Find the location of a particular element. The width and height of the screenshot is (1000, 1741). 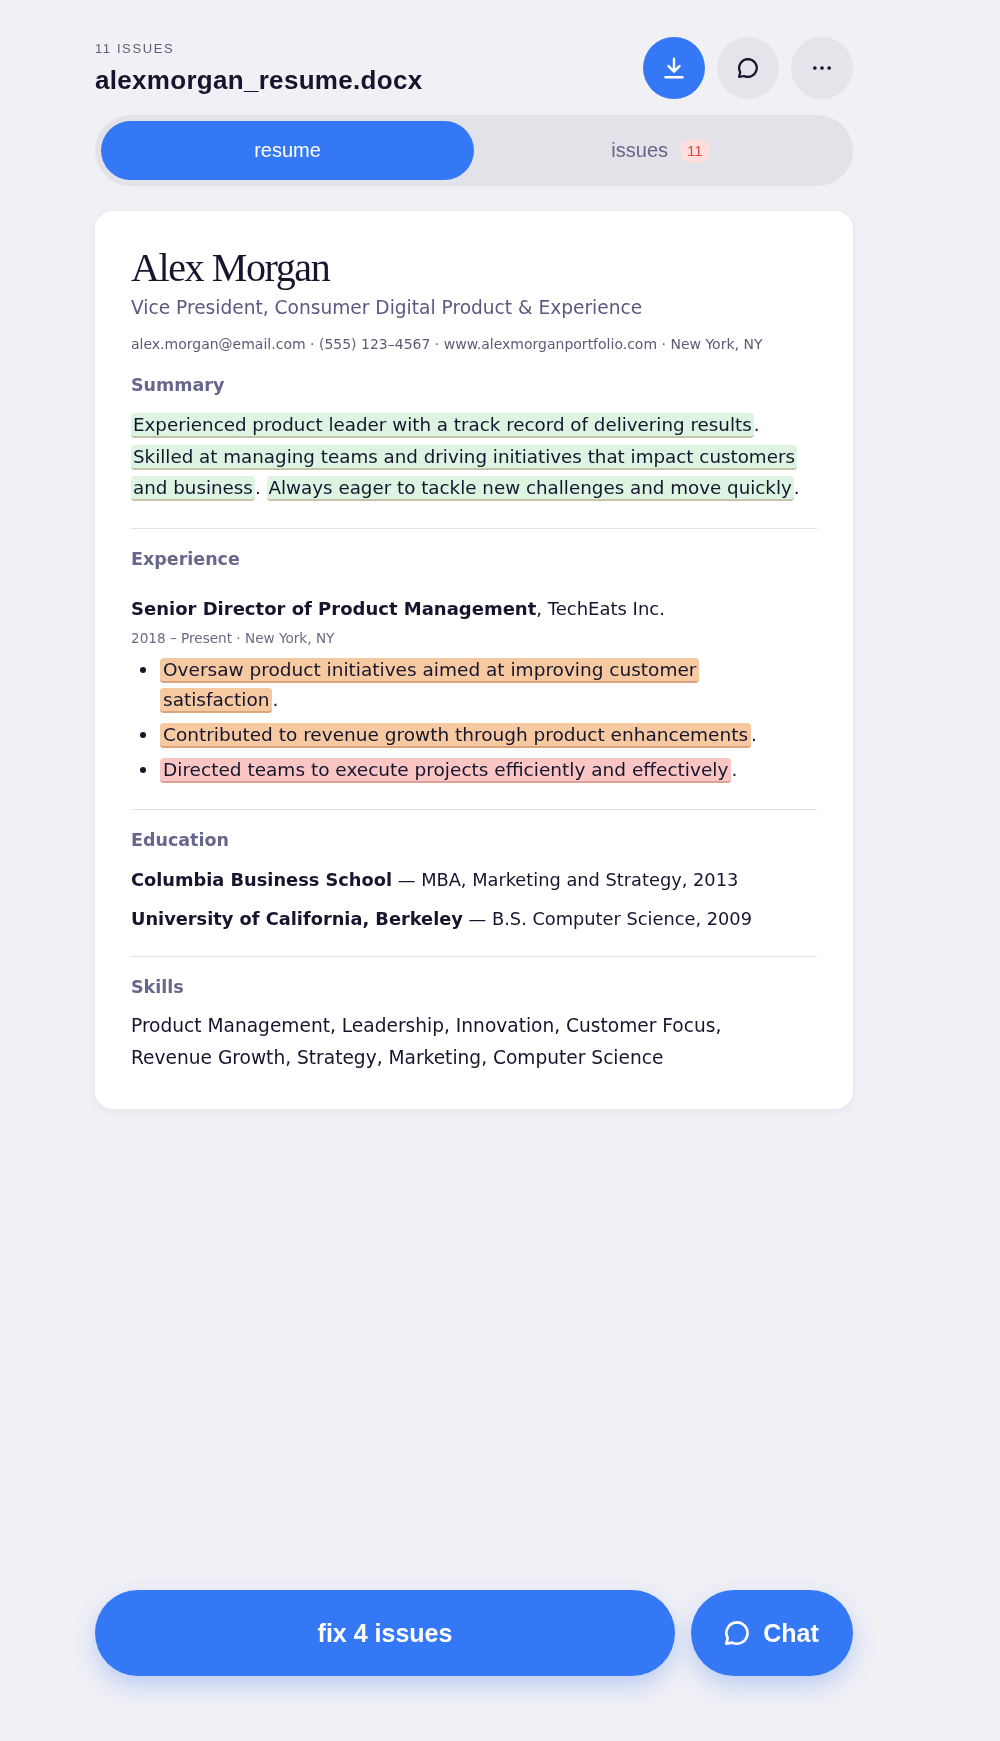

more-icon is located at coordinates (822, 68).